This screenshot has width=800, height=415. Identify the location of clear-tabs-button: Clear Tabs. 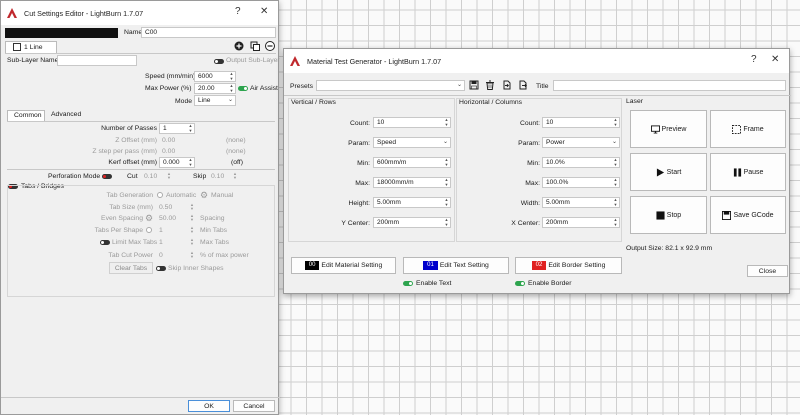
(131, 268).